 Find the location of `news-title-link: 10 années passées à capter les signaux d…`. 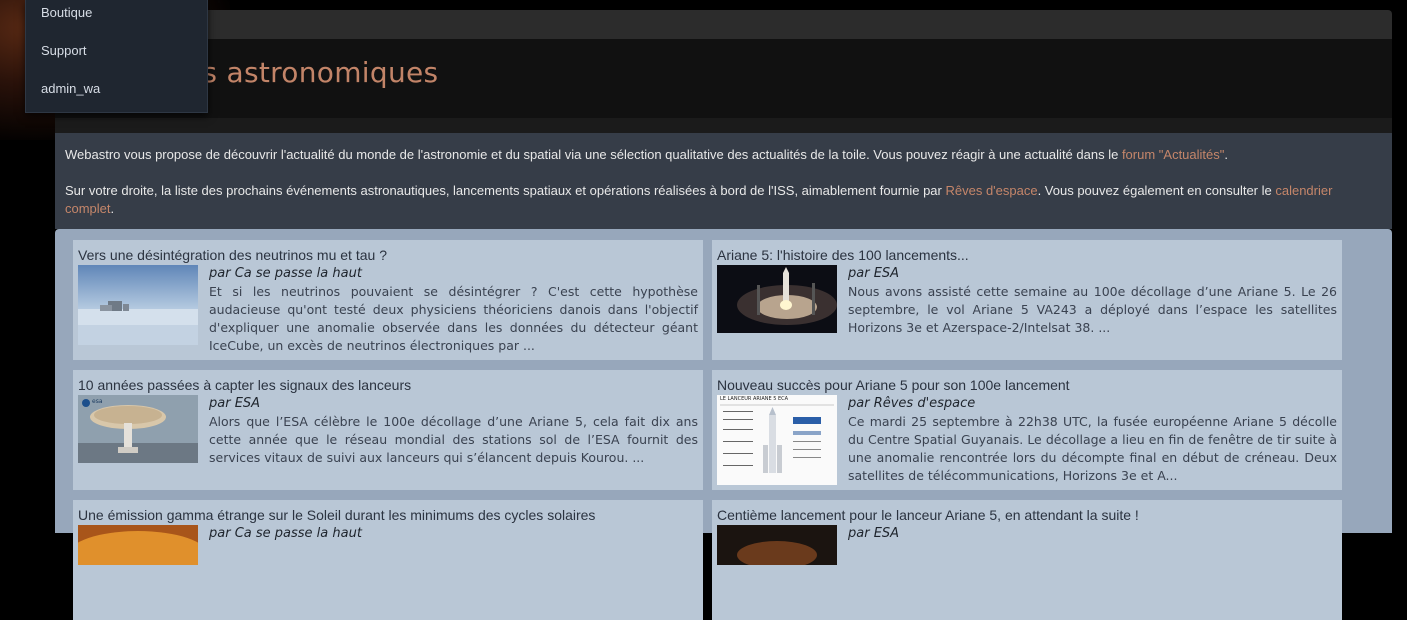

news-title-link: 10 années passées à capter les signaux d… is located at coordinates (388, 385).